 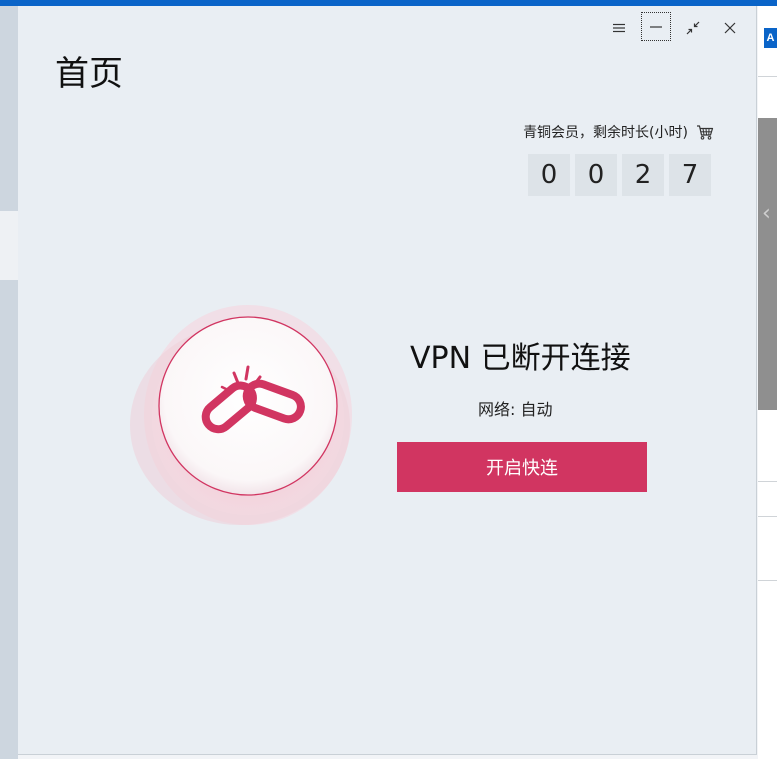 I want to click on background-app-left-gap, so click(x=9, y=245).